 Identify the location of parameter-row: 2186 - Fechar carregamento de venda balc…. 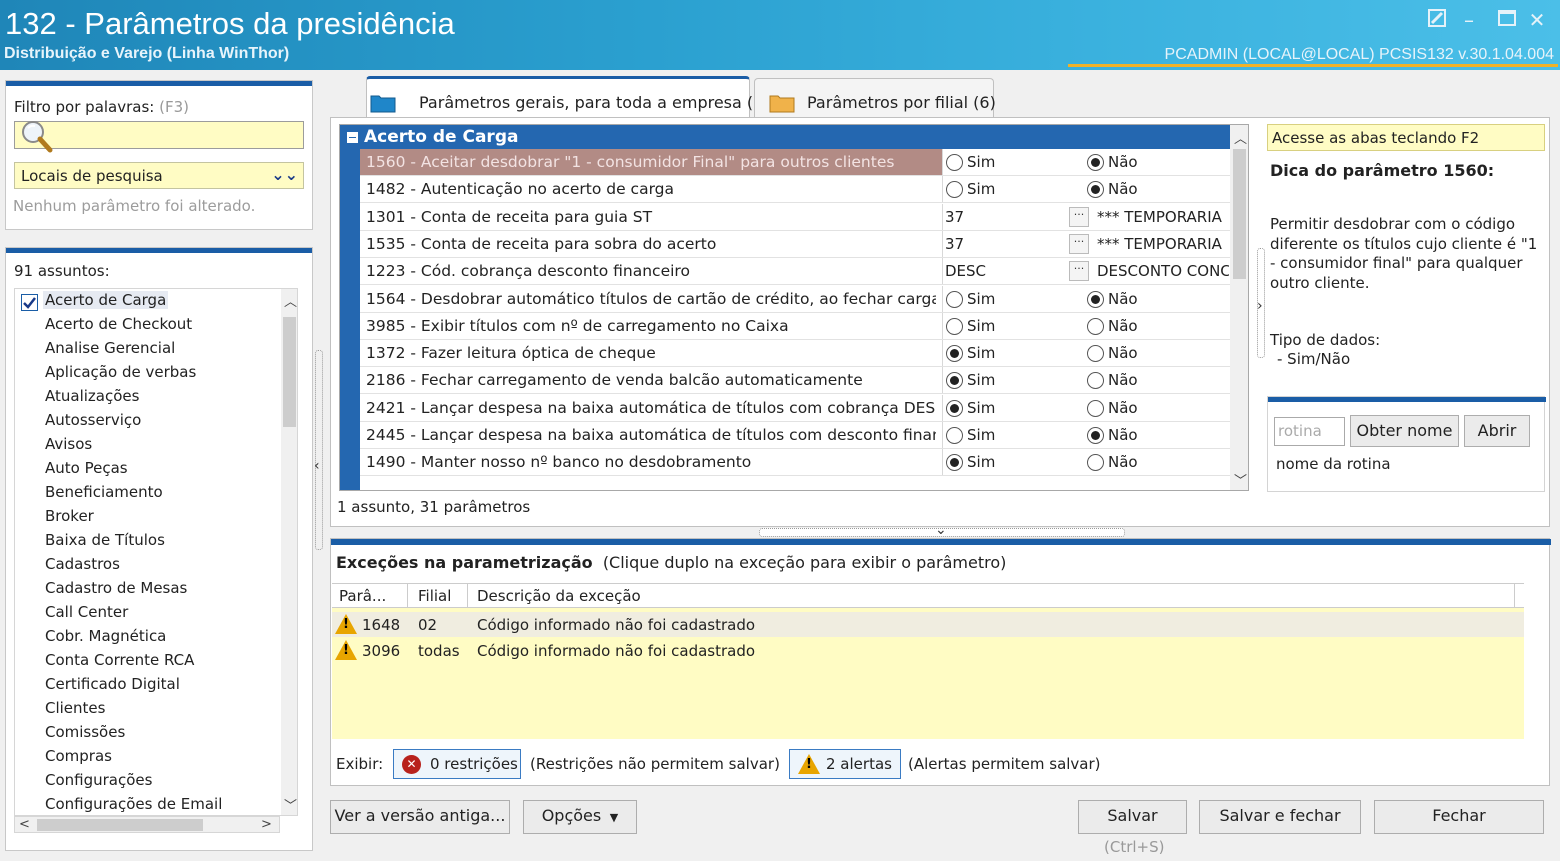
(795, 381).